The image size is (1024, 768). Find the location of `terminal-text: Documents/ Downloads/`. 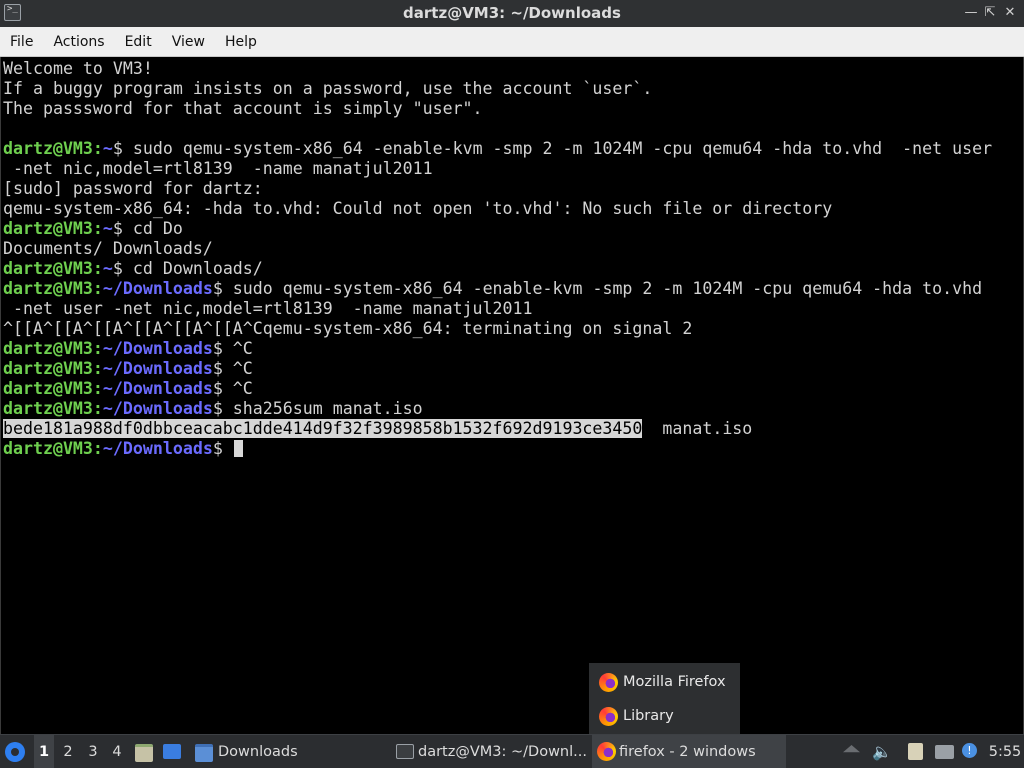

terminal-text: Documents/ Downloads/ is located at coordinates (108, 248).